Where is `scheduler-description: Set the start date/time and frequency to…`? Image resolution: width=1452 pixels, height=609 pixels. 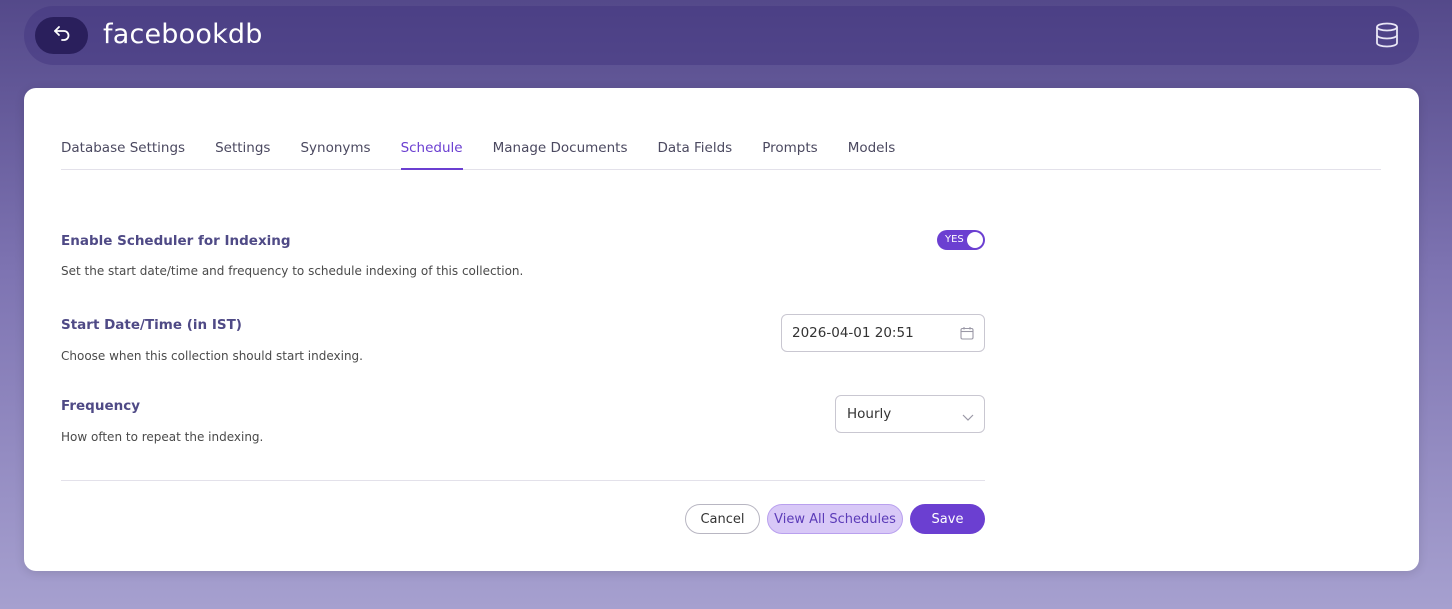
scheduler-description: Set the start date/time and frequency to… is located at coordinates (292, 271).